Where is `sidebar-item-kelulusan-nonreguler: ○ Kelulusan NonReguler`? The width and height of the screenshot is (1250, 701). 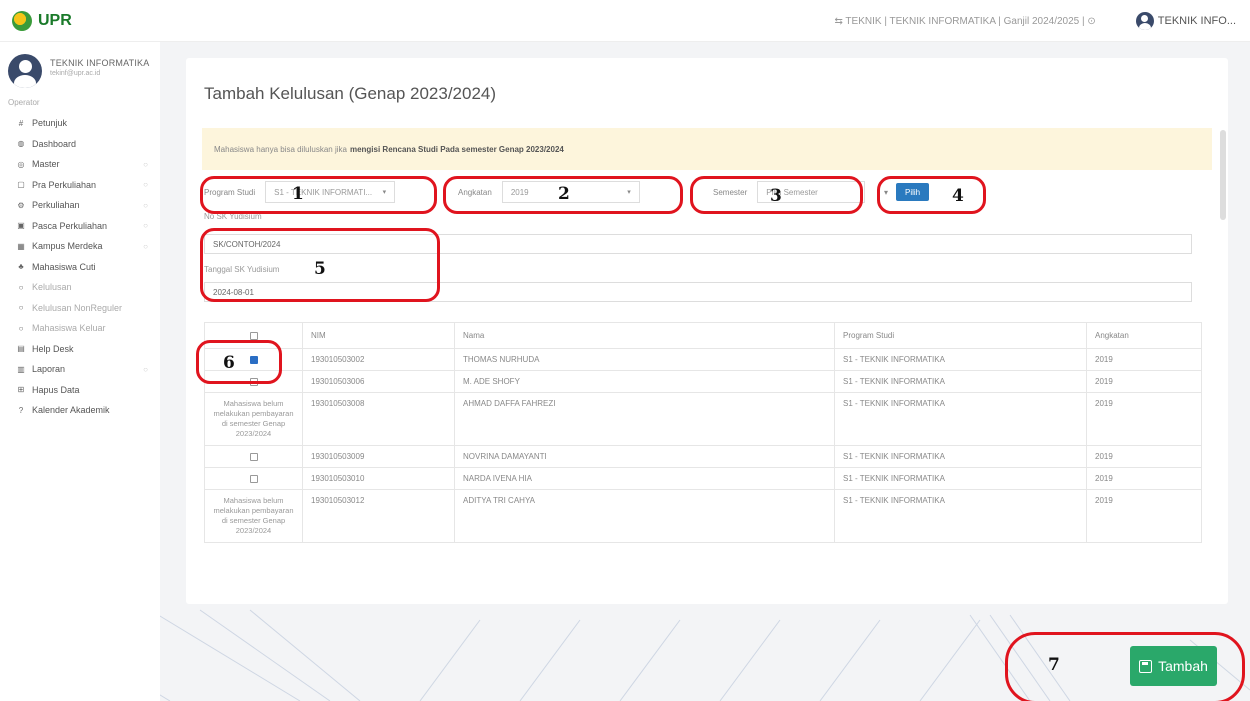 sidebar-item-kelulusan-nonreguler: ○ Kelulusan NonReguler is located at coordinates (80, 308).